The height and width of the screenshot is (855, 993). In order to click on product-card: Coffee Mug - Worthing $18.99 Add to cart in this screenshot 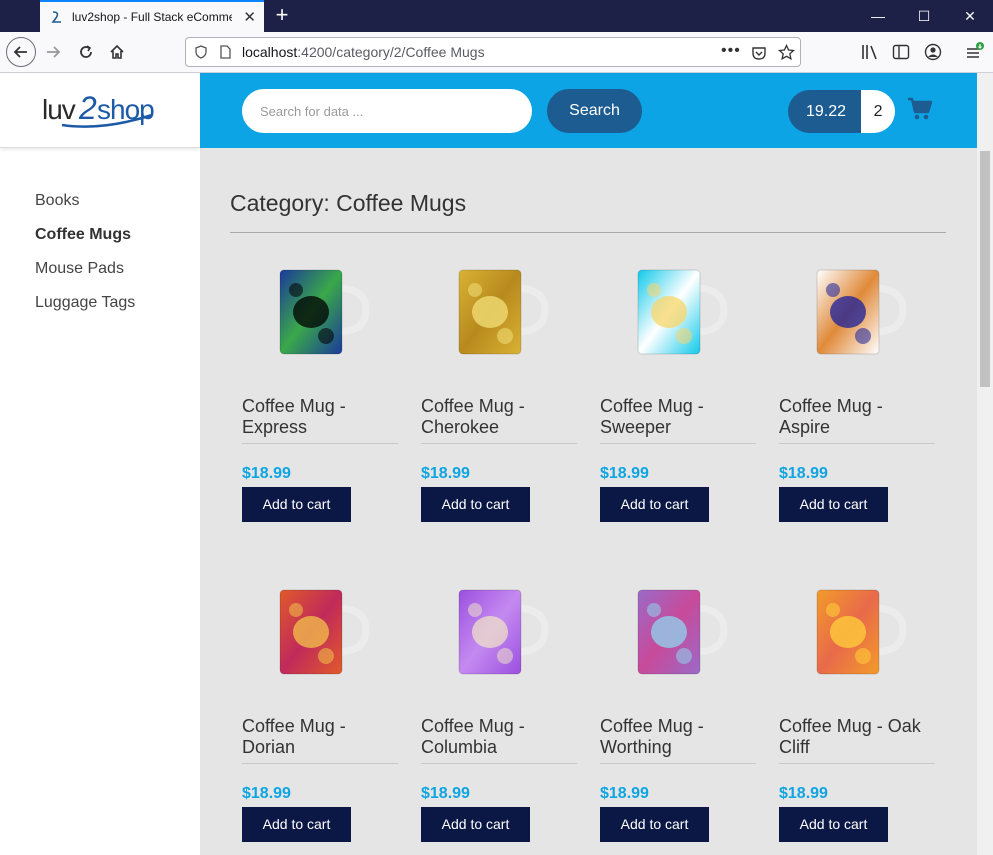, I will do `click(680, 716)`.